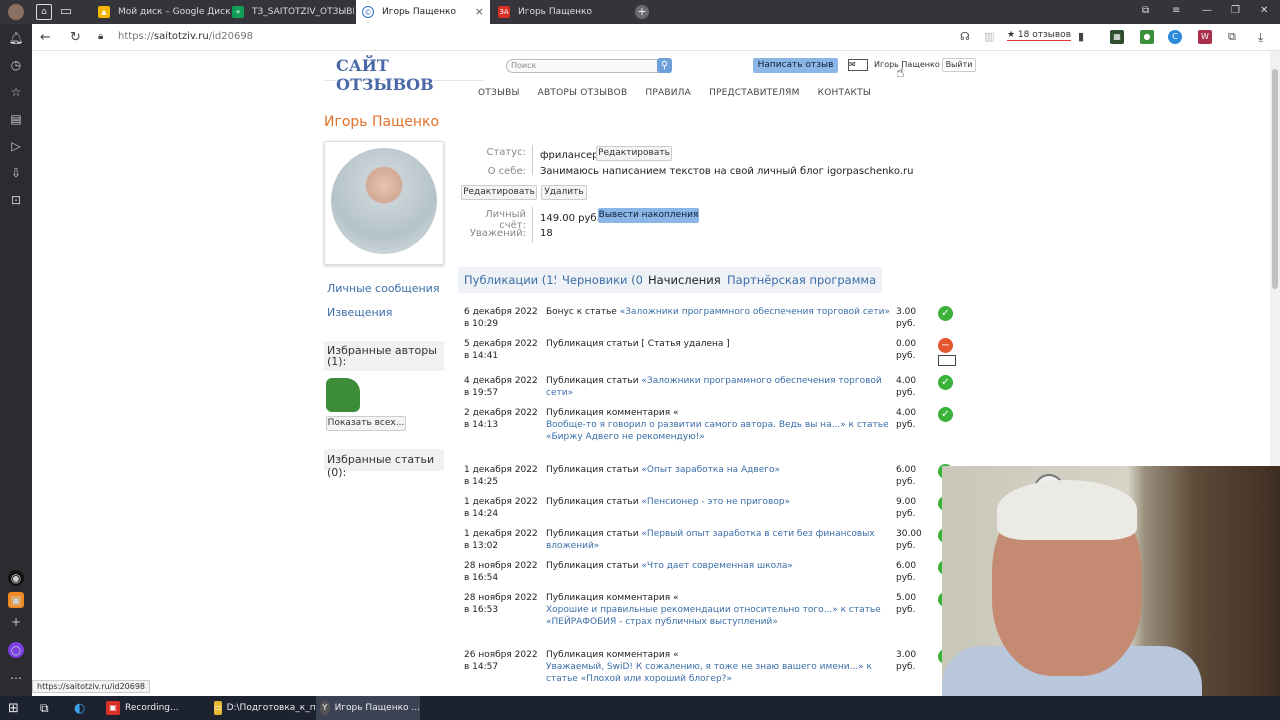 The width and height of the screenshot is (1280, 720). I want to click on row-date: 28 ноября 2022 в 16:53, so click(501, 604).